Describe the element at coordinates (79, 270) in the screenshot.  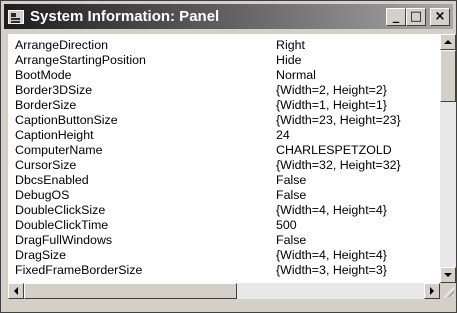
I see `property-name: FixedFrameBorderSize` at that location.